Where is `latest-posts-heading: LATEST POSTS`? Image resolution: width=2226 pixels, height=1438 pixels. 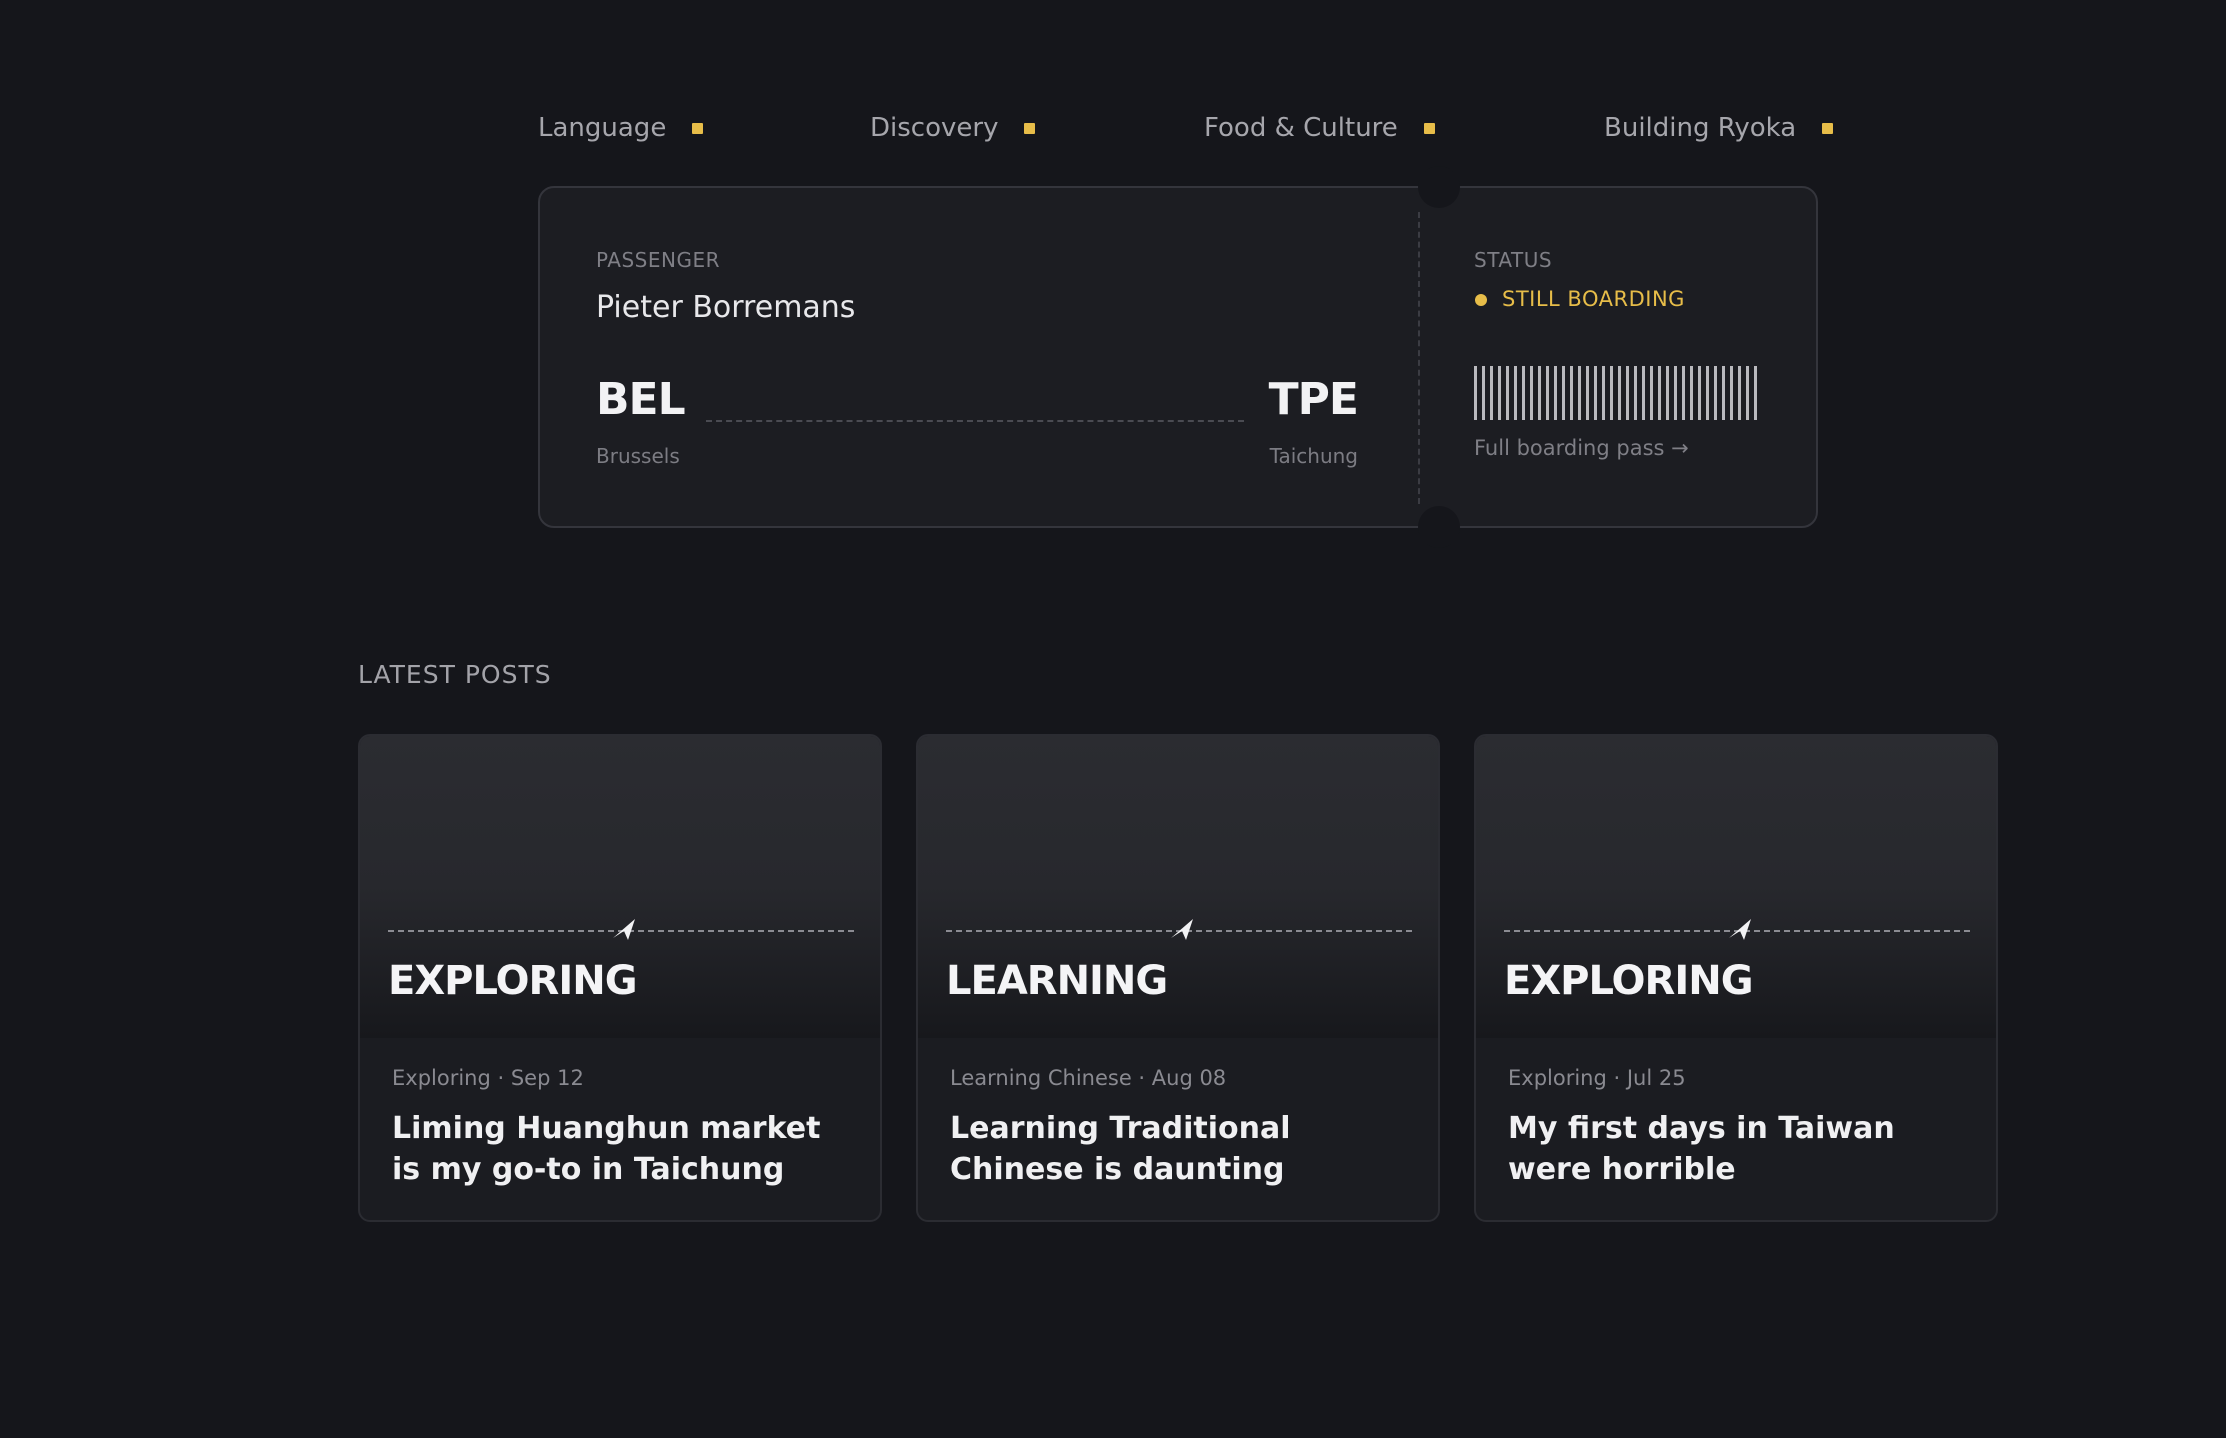 latest-posts-heading: LATEST POSTS is located at coordinates (455, 674).